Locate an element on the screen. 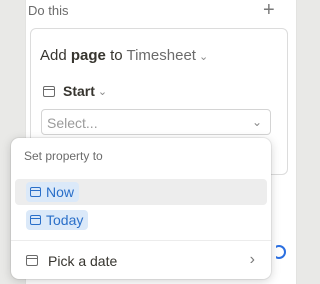 This screenshot has height=284, width=320. dropdown-heading: Set property to is located at coordinates (63, 156).